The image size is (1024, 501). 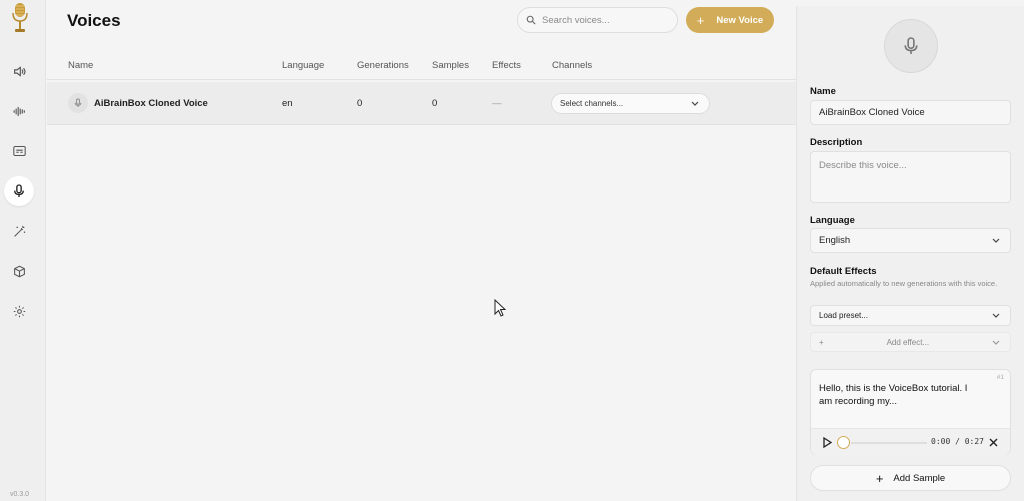 I want to click on sidebar-item-models, so click(x=19, y=271).